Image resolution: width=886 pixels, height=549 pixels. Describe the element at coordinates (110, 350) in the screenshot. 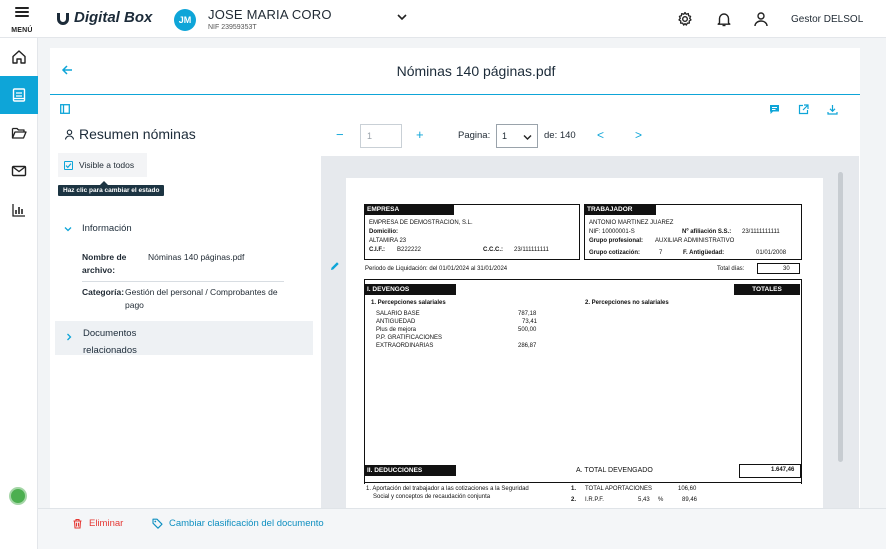

I see `related-label-line2: relacionados` at that location.